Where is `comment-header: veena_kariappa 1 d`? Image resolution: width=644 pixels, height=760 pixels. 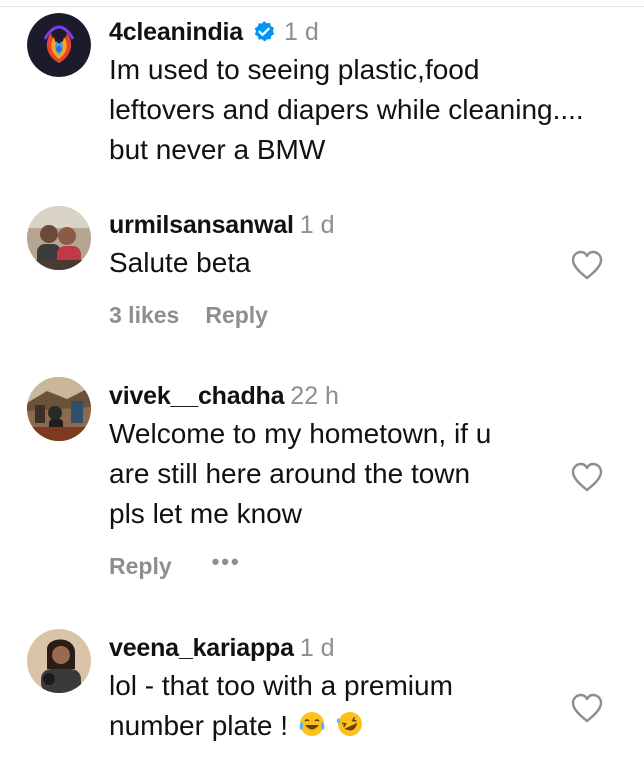
comment-header: veena_kariappa 1 d is located at coordinates (349, 648).